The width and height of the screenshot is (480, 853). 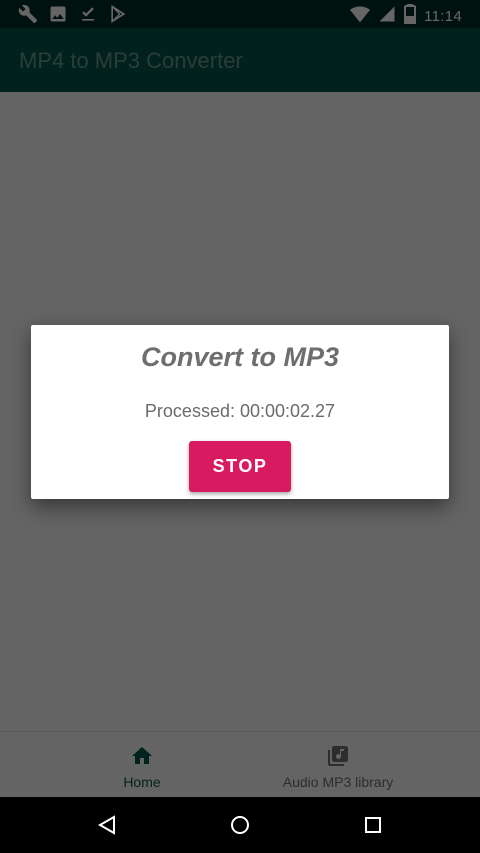 I want to click on status-bar: 11:14, so click(x=240, y=14).